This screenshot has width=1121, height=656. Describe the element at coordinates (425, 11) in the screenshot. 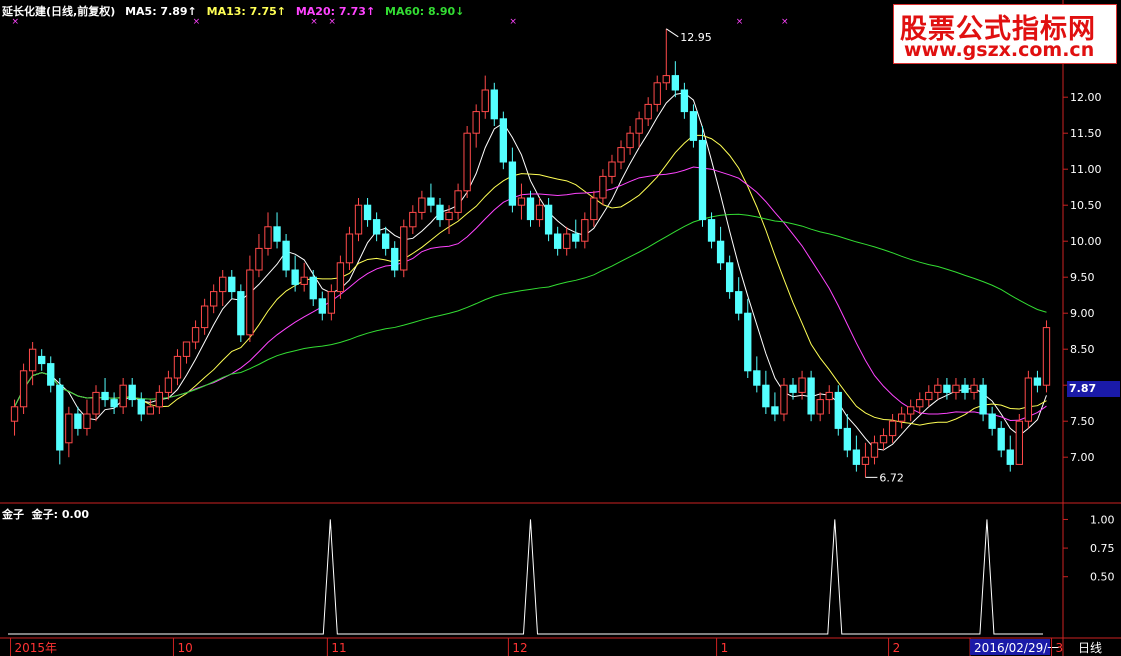

I see `ma60-value: MA60: 8.90↓` at that location.